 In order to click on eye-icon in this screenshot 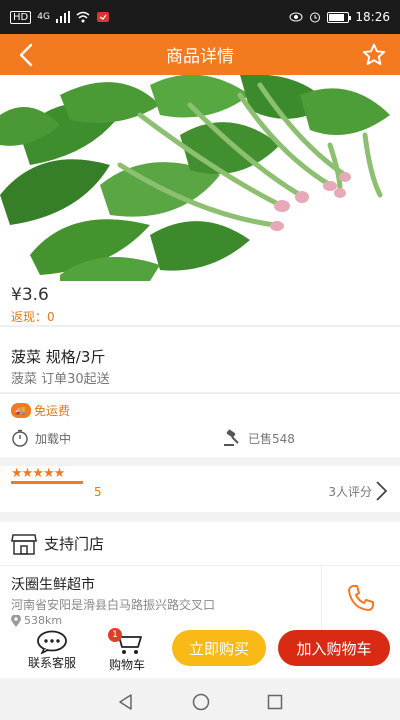, I will do `click(296, 17)`.